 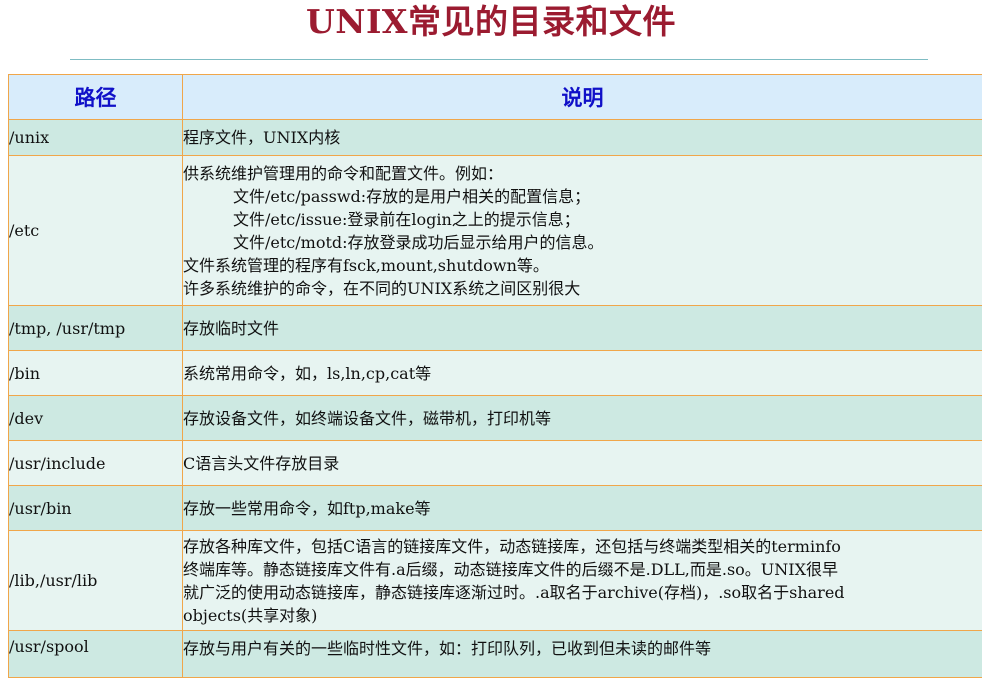 What do you see at coordinates (343, 173) in the screenshot?
I see `description-line: 供系统维护管理用的命令和配置文件。例如：` at bounding box center [343, 173].